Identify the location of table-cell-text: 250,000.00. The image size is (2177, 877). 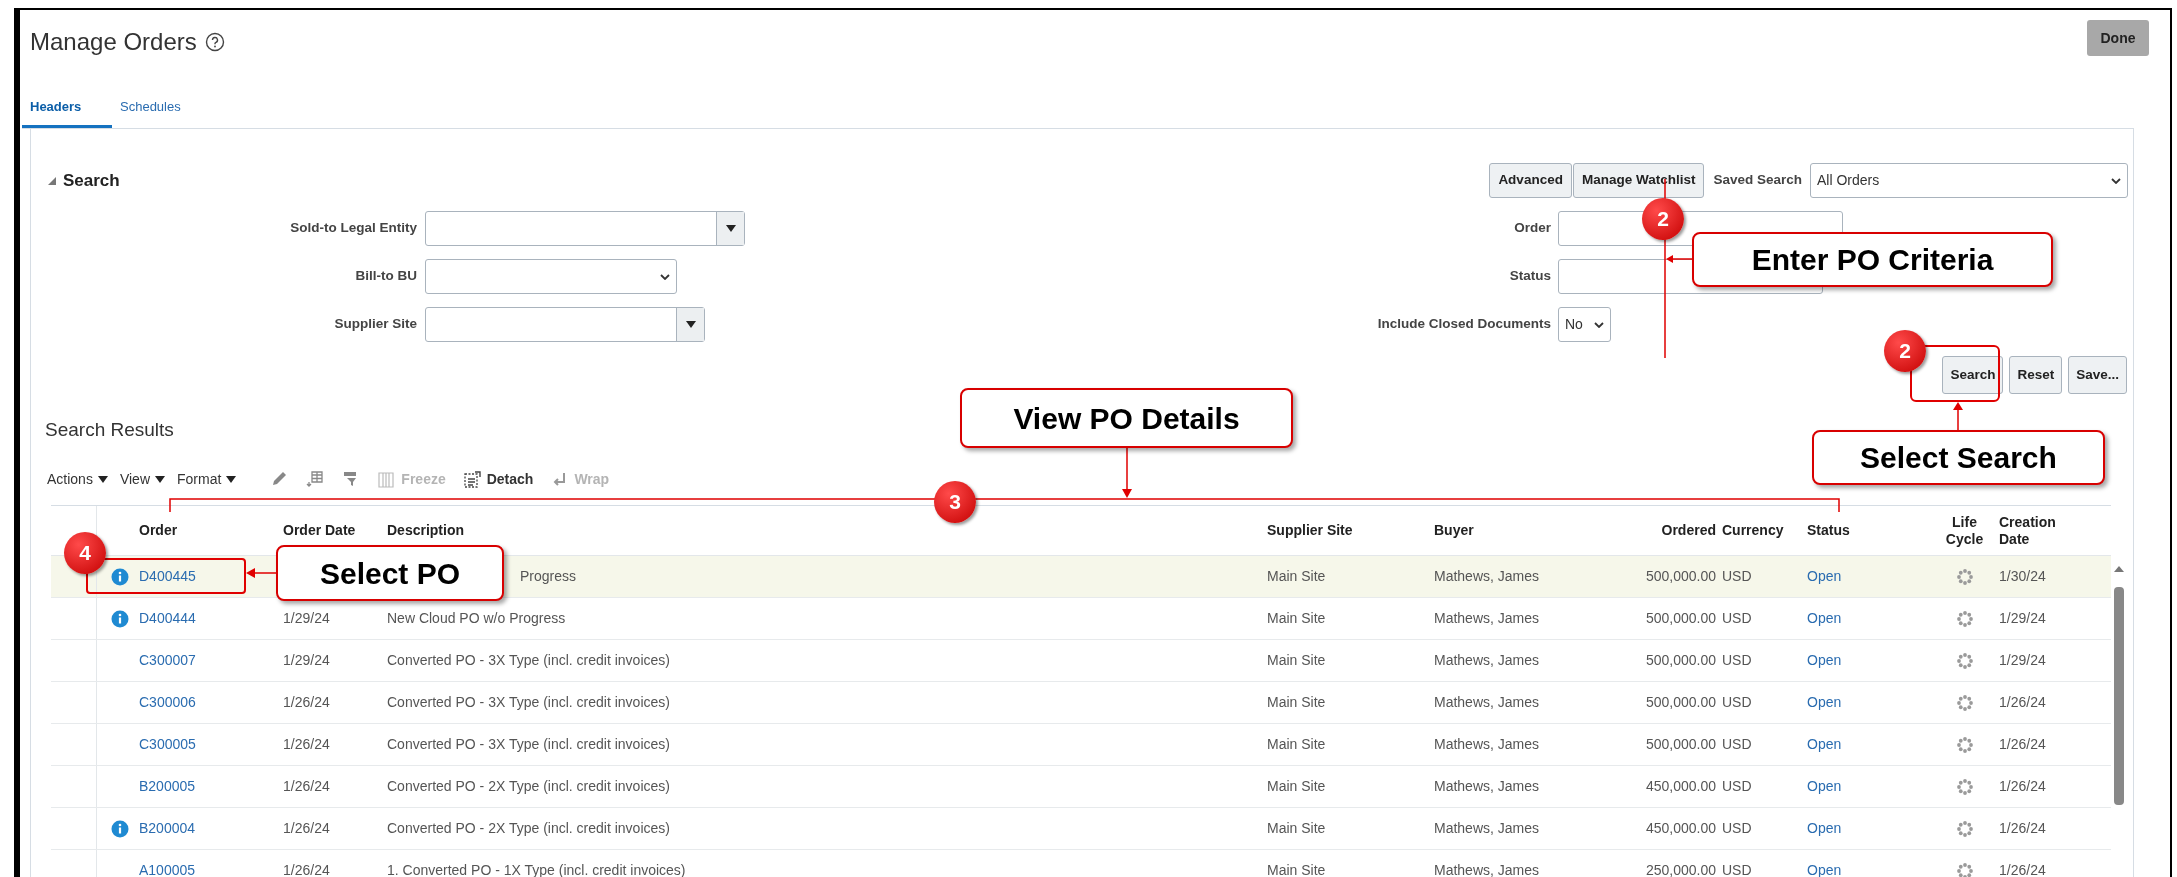
(1680, 869).